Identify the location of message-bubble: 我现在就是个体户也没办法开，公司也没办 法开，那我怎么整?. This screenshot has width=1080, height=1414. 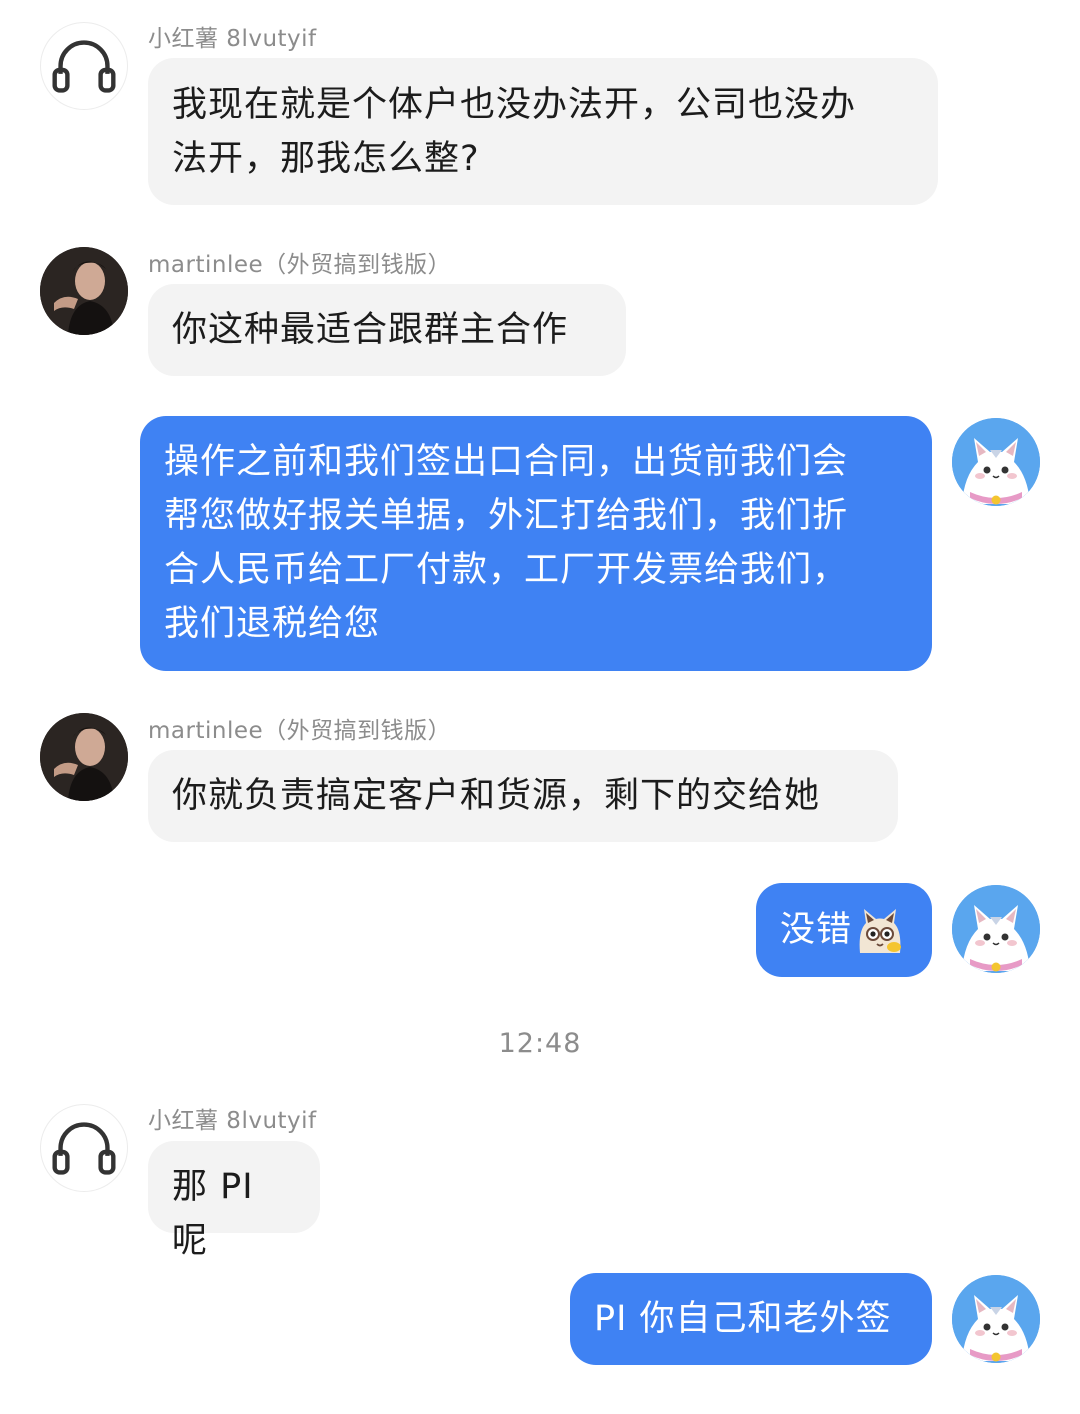
(543, 131).